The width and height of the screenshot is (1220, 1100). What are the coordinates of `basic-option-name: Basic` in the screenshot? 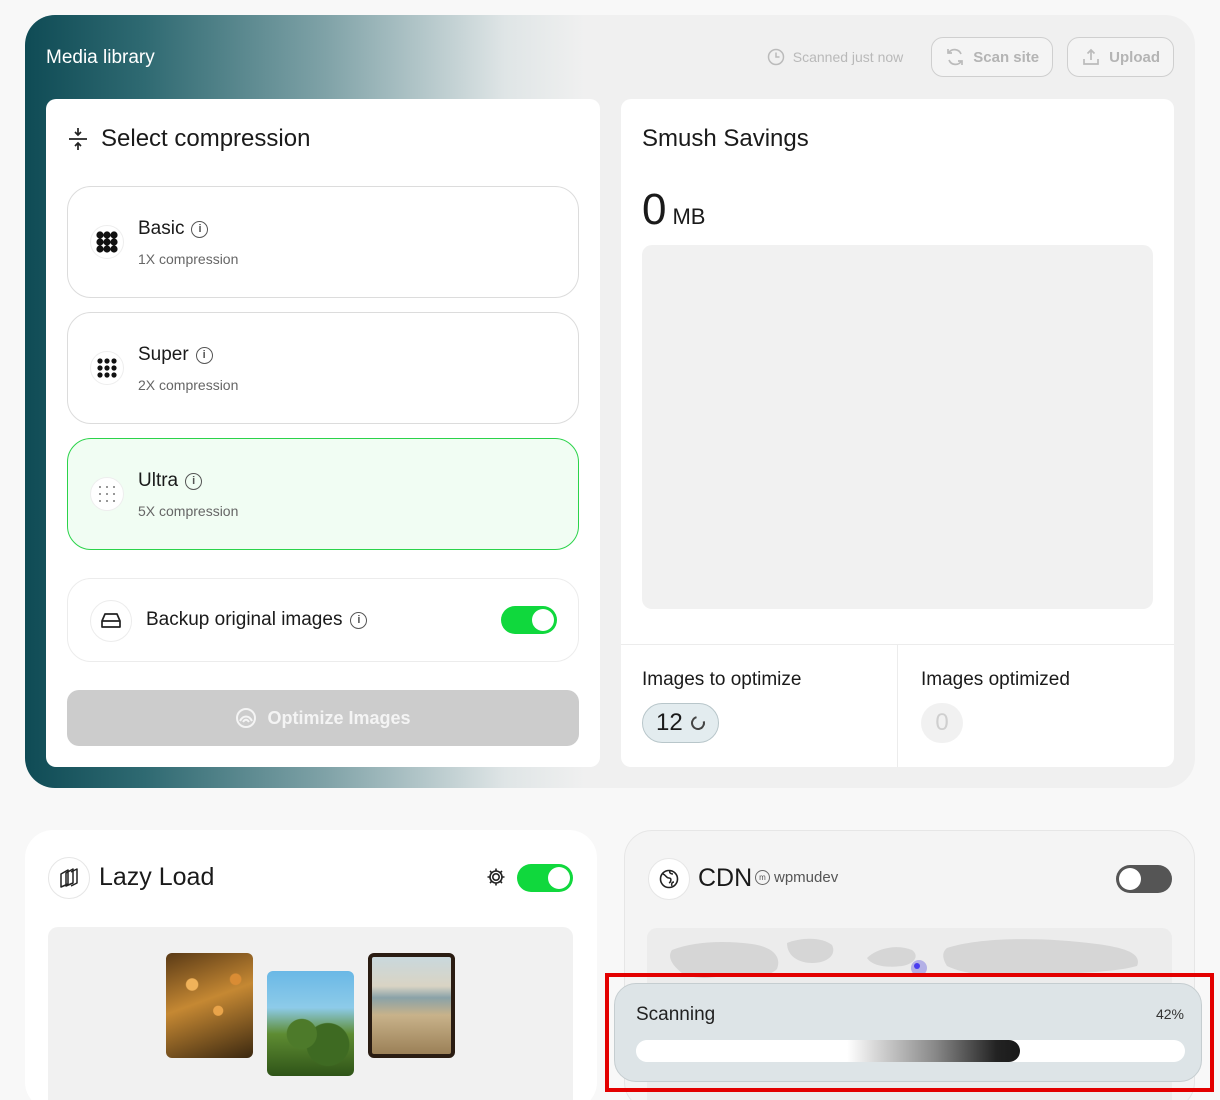 It's located at (161, 228).